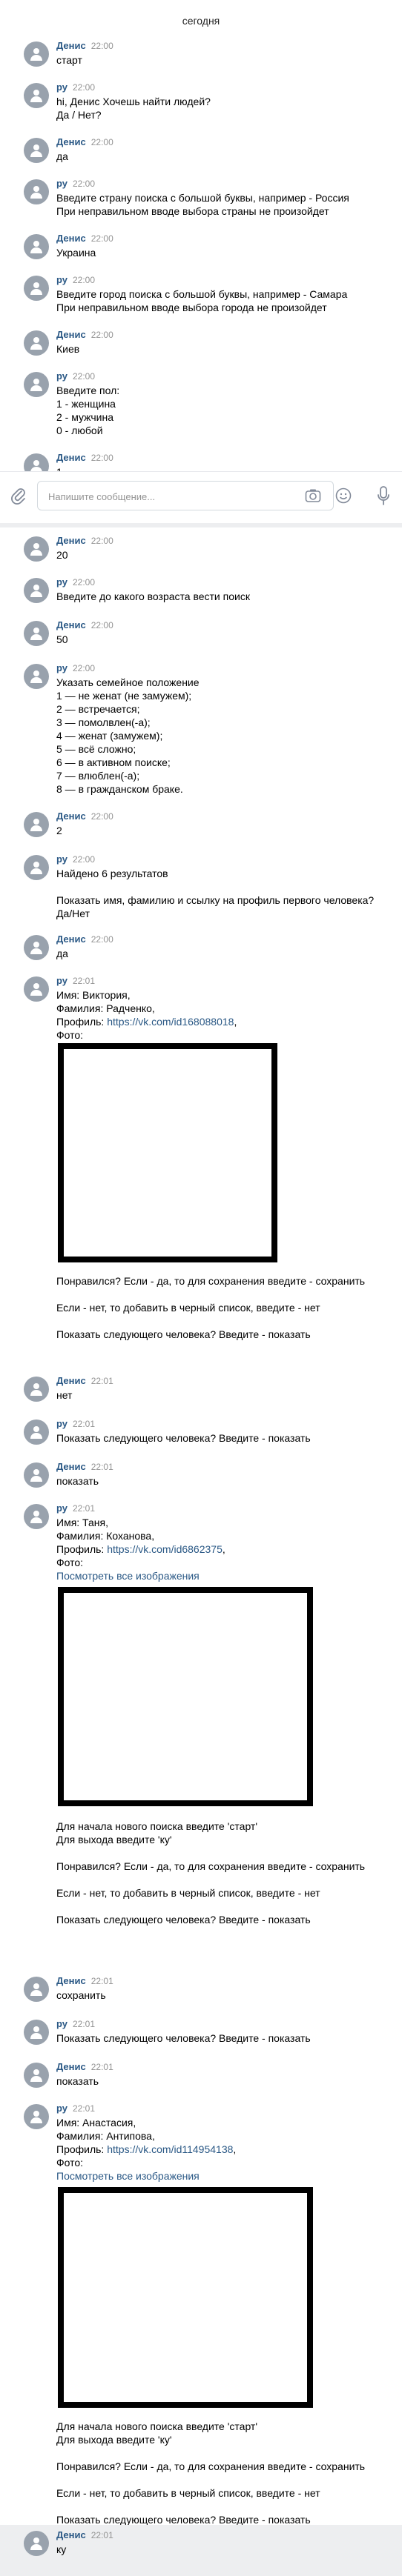 This screenshot has height=2576, width=402. I want to click on paperclip-icon, so click(18, 498).